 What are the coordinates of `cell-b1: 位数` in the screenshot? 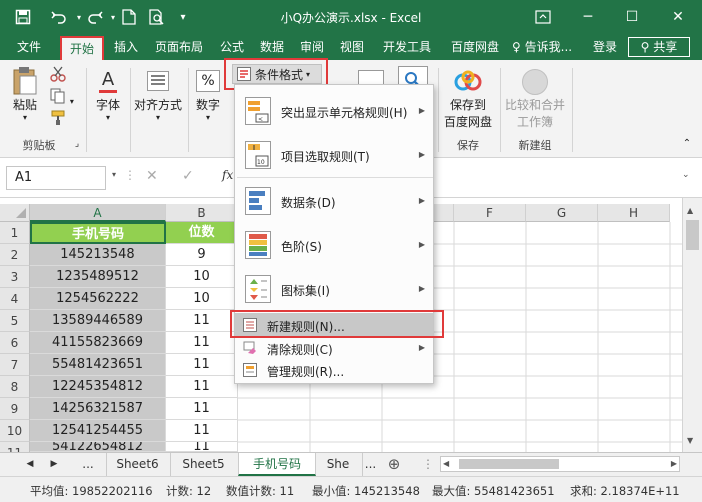 It's located at (202, 233).